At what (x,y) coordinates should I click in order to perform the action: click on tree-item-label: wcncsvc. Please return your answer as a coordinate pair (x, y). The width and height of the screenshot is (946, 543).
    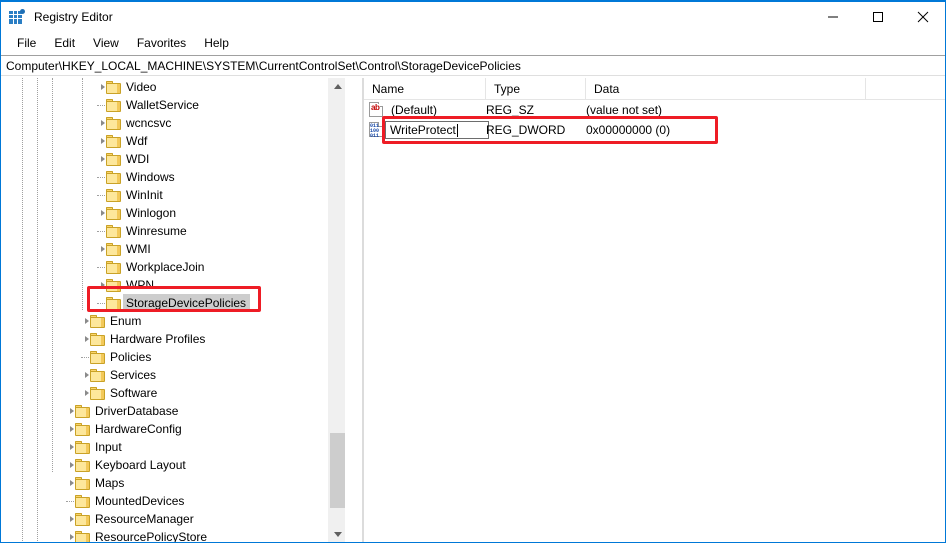
    Looking at the image, I should click on (149, 123).